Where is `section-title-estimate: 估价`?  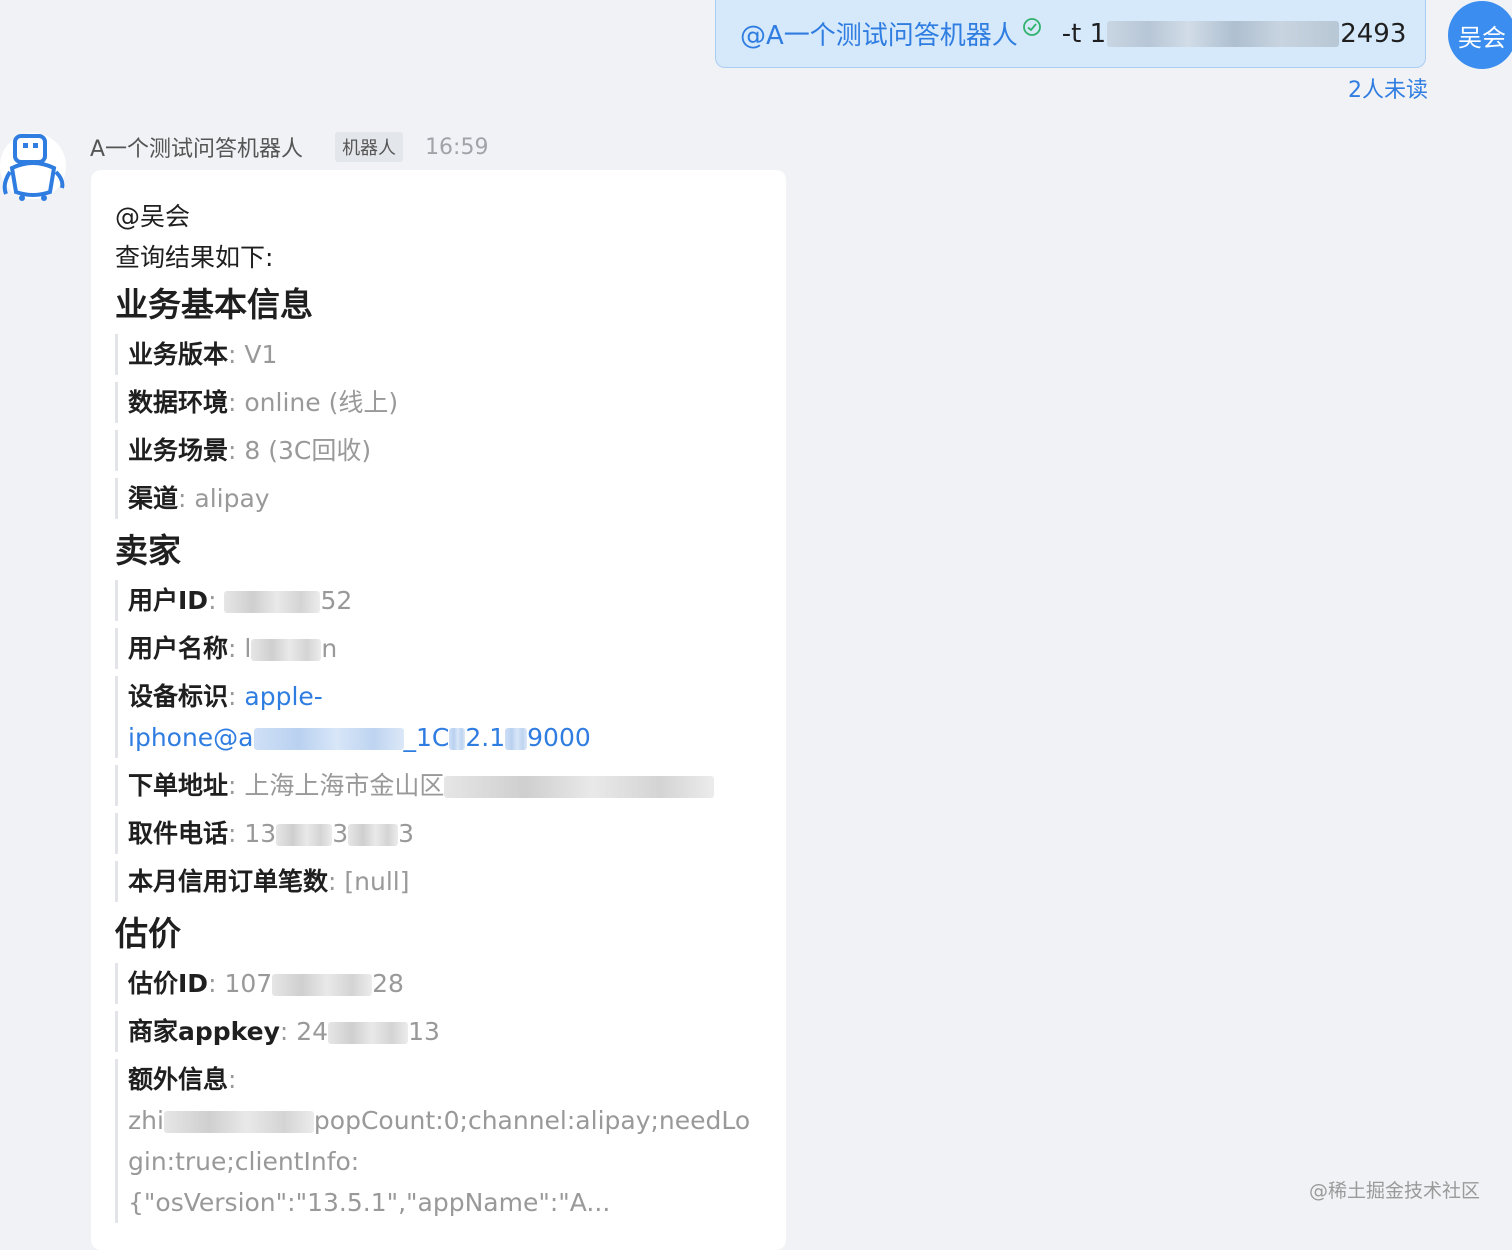 section-title-estimate: 估价 is located at coordinates (148, 933).